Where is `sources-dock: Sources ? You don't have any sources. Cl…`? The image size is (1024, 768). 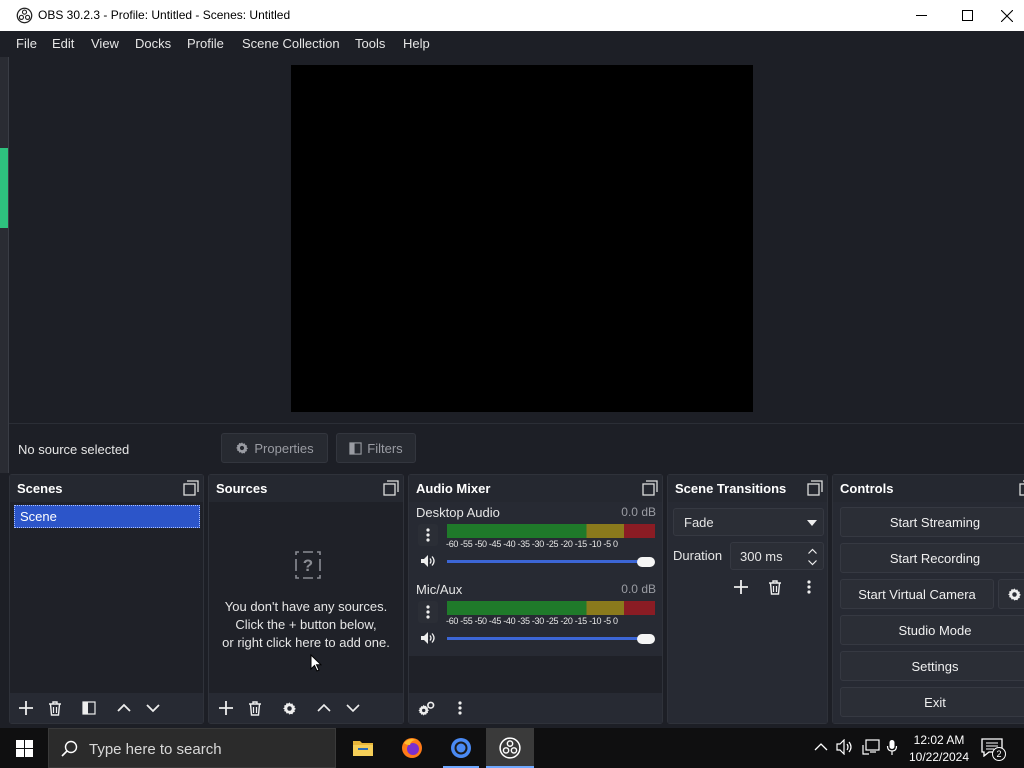 sources-dock: Sources ? You don't have any sources. Cl… is located at coordinates (306, 599).